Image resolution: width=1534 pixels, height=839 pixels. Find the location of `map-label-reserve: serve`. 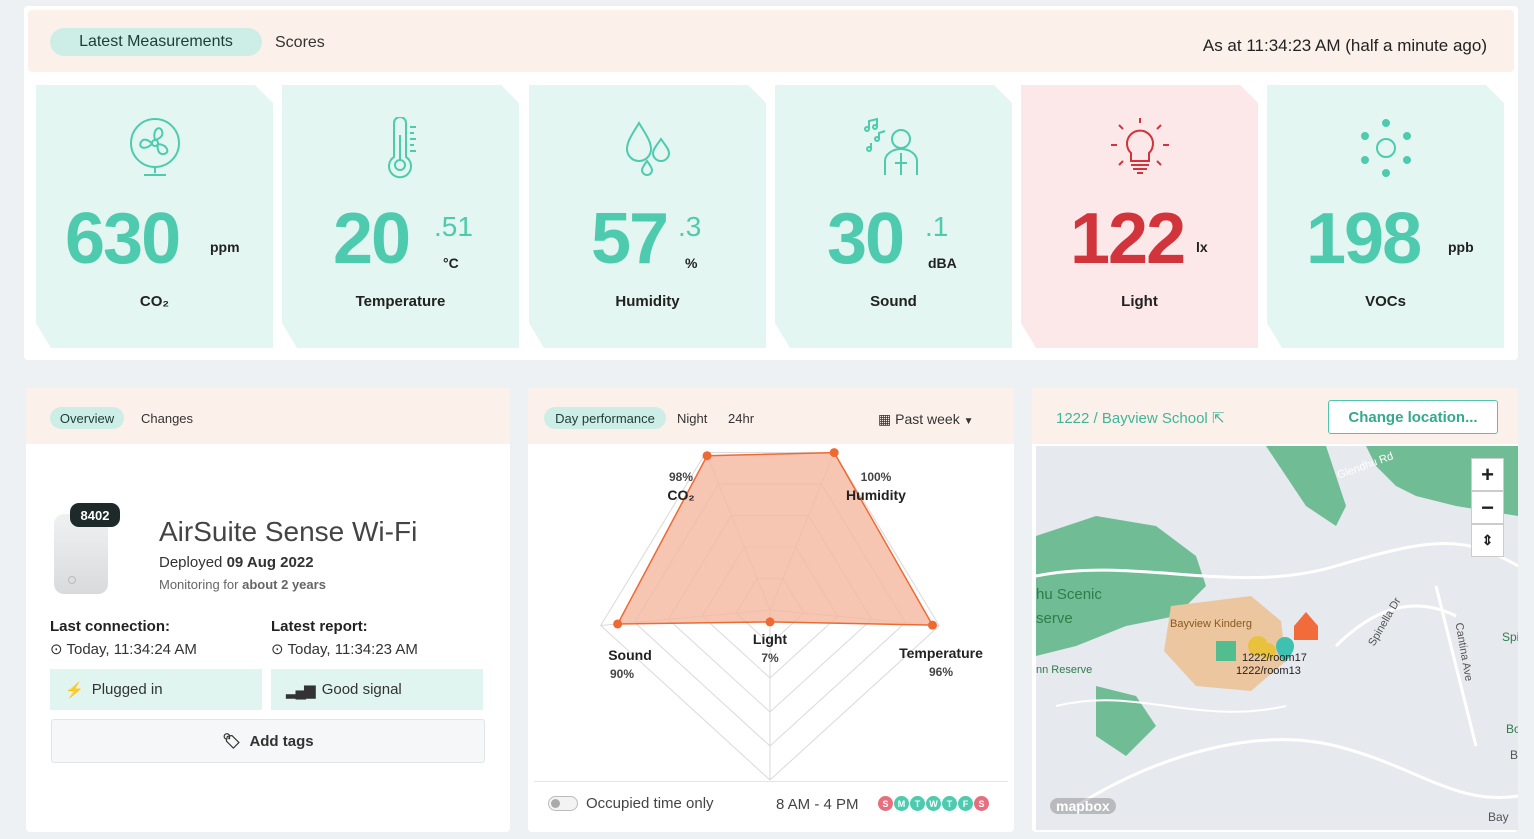

map-label-reserve: serve is located at coordinates (1054, 618).